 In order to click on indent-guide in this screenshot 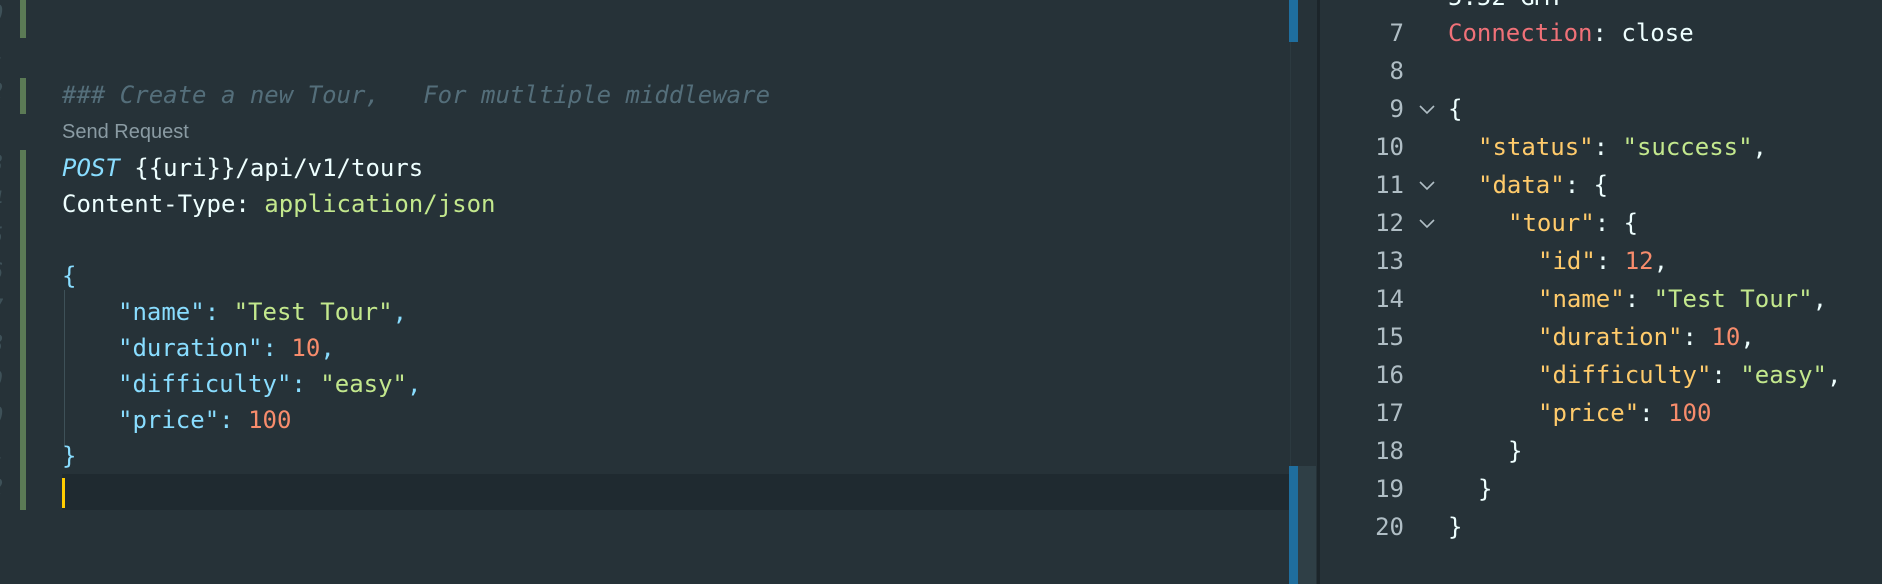, I will do `click(64, 368)`.